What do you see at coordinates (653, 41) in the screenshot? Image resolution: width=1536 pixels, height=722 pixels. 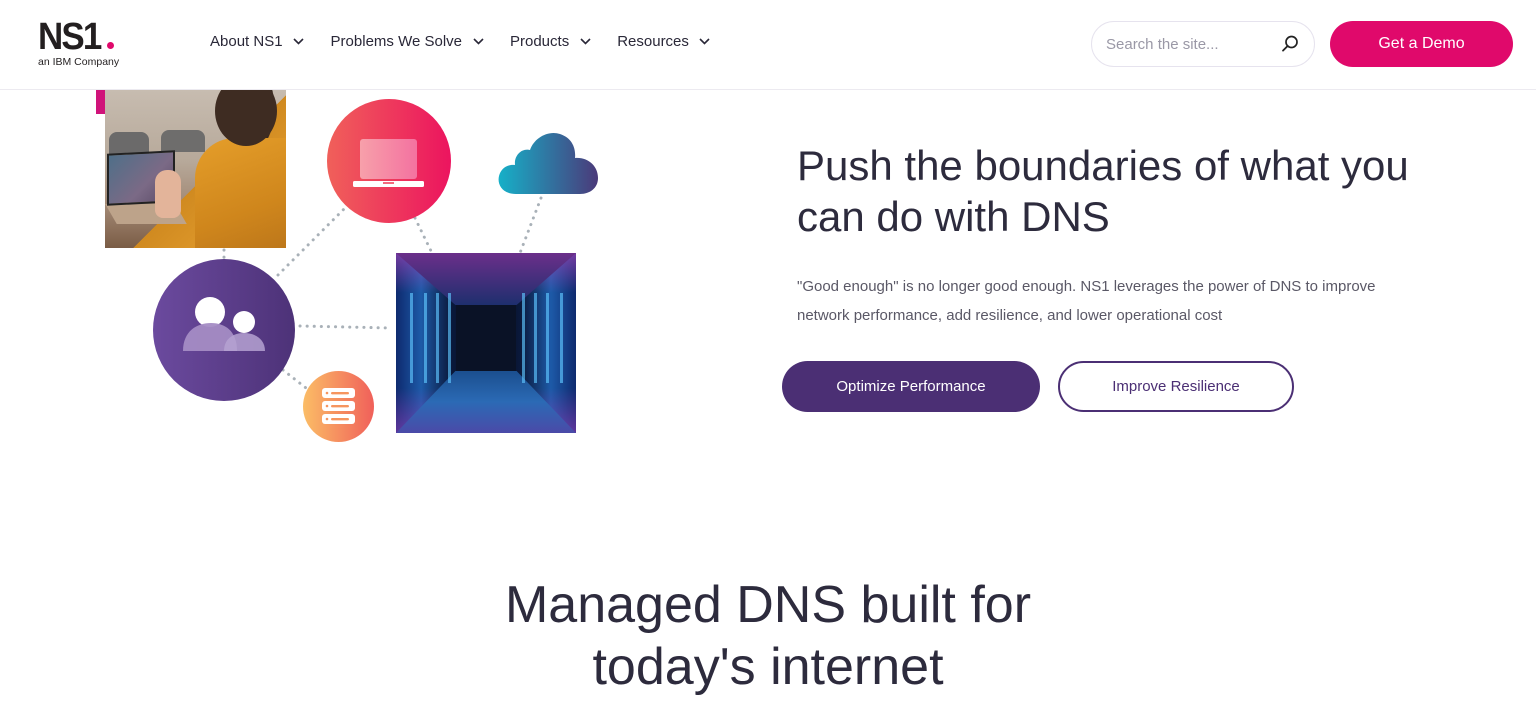 I see `nav-item-label: Resources` at bounding box center [653, 41].